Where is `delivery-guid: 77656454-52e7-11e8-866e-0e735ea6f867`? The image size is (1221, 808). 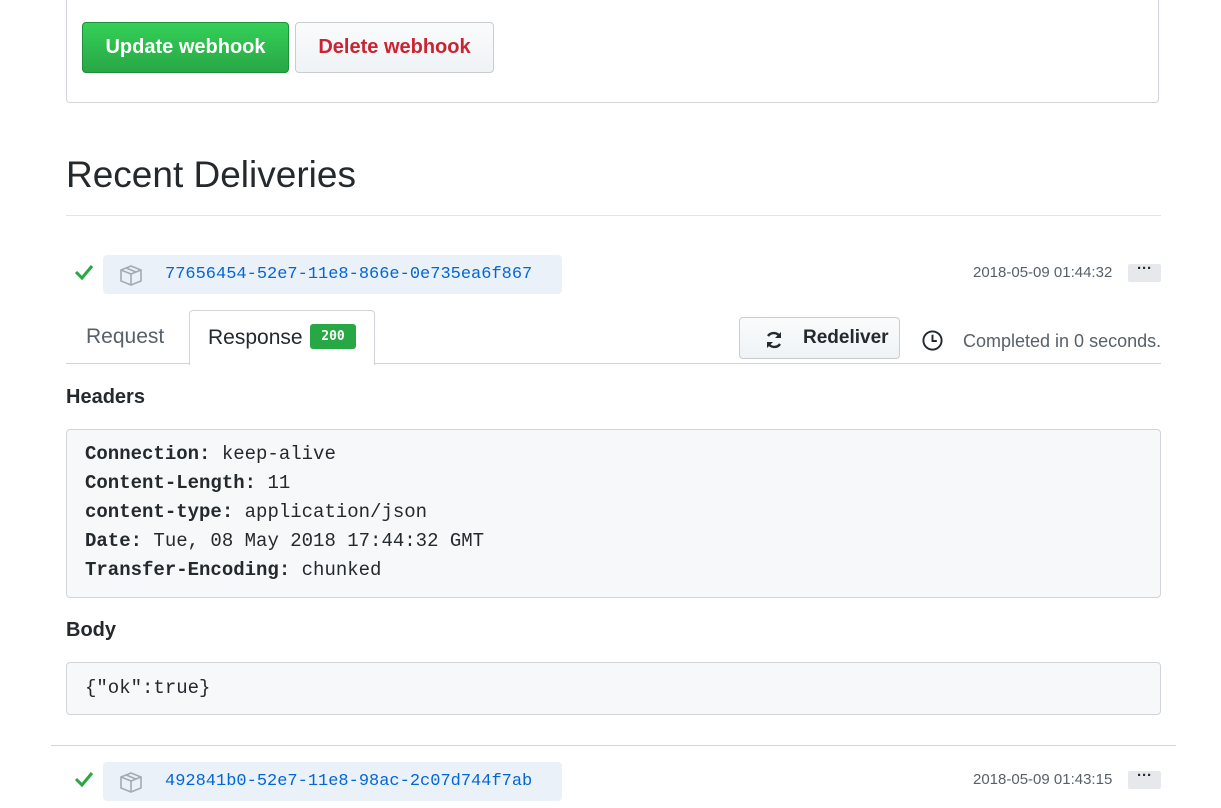 delivery-guid: 77656454-52e7-11e8-866e-0e735ea6f867 is located at coordinates (349, 274).